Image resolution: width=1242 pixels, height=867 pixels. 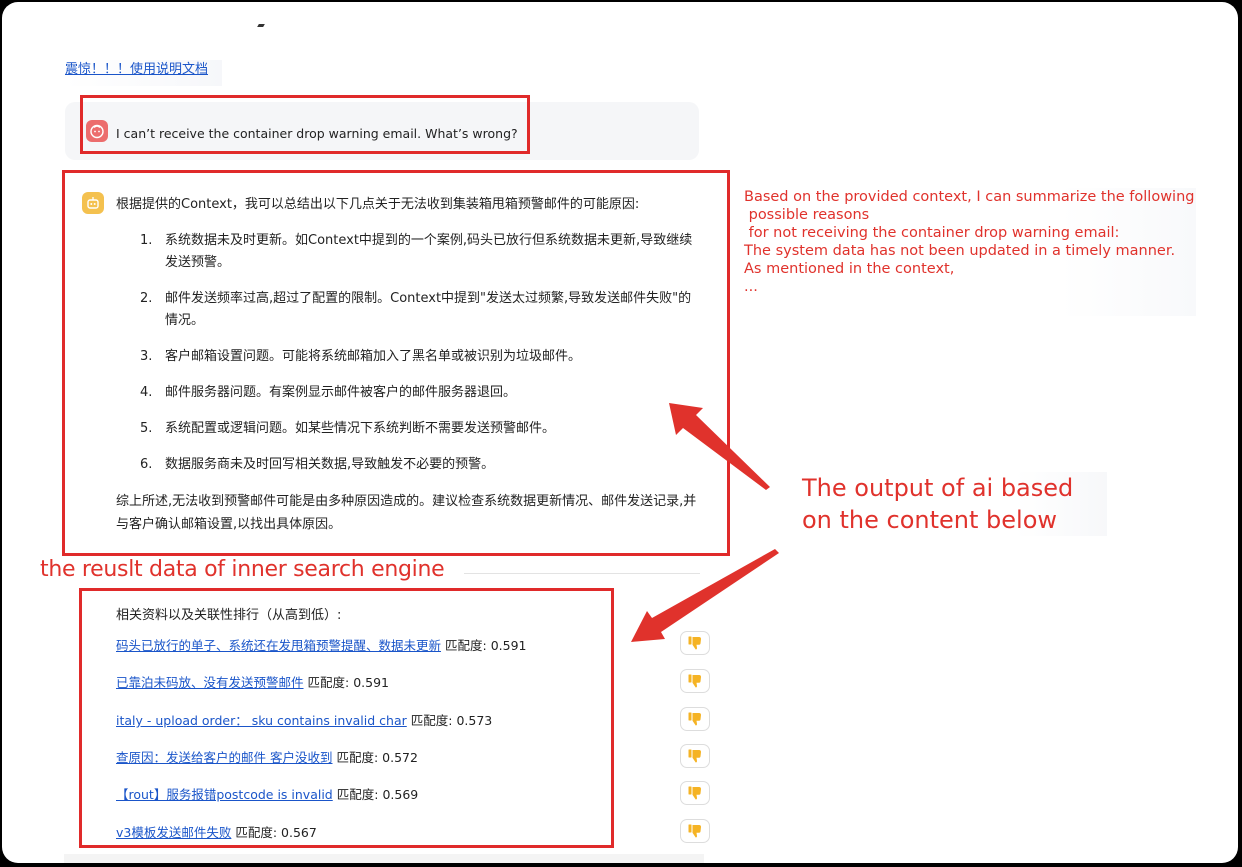 What do you see at coordinates (582, 573) in the screenshot?
I see `divider` at bounding box center [582, 573].